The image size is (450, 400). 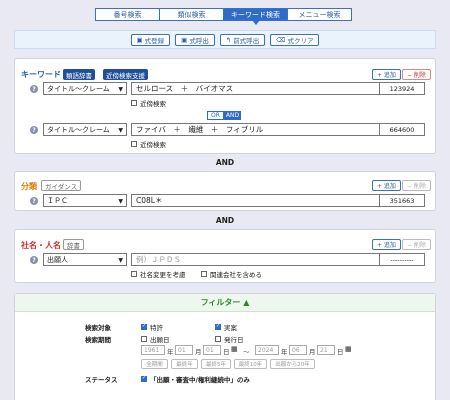 I want to click on company-hit-count: ----------, so click(x=402, y=259).